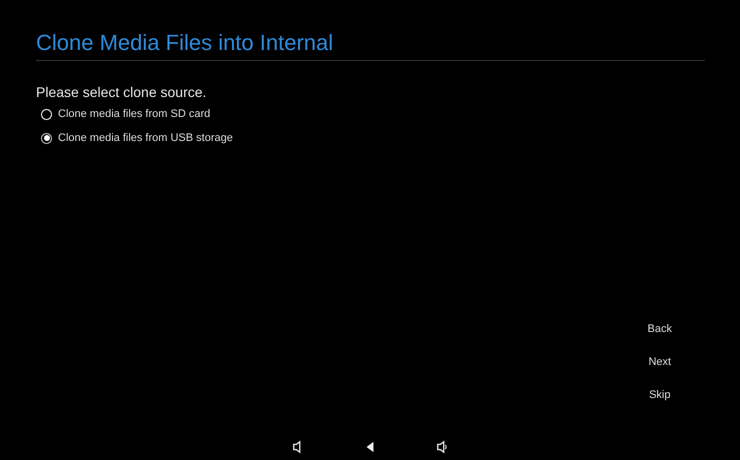 The width and height of the screenshot is (740, 460). What do you see at coordinates (659, 395) in the screenshot?
I see `nav-button: Skip` at bounding box center [659, 395].